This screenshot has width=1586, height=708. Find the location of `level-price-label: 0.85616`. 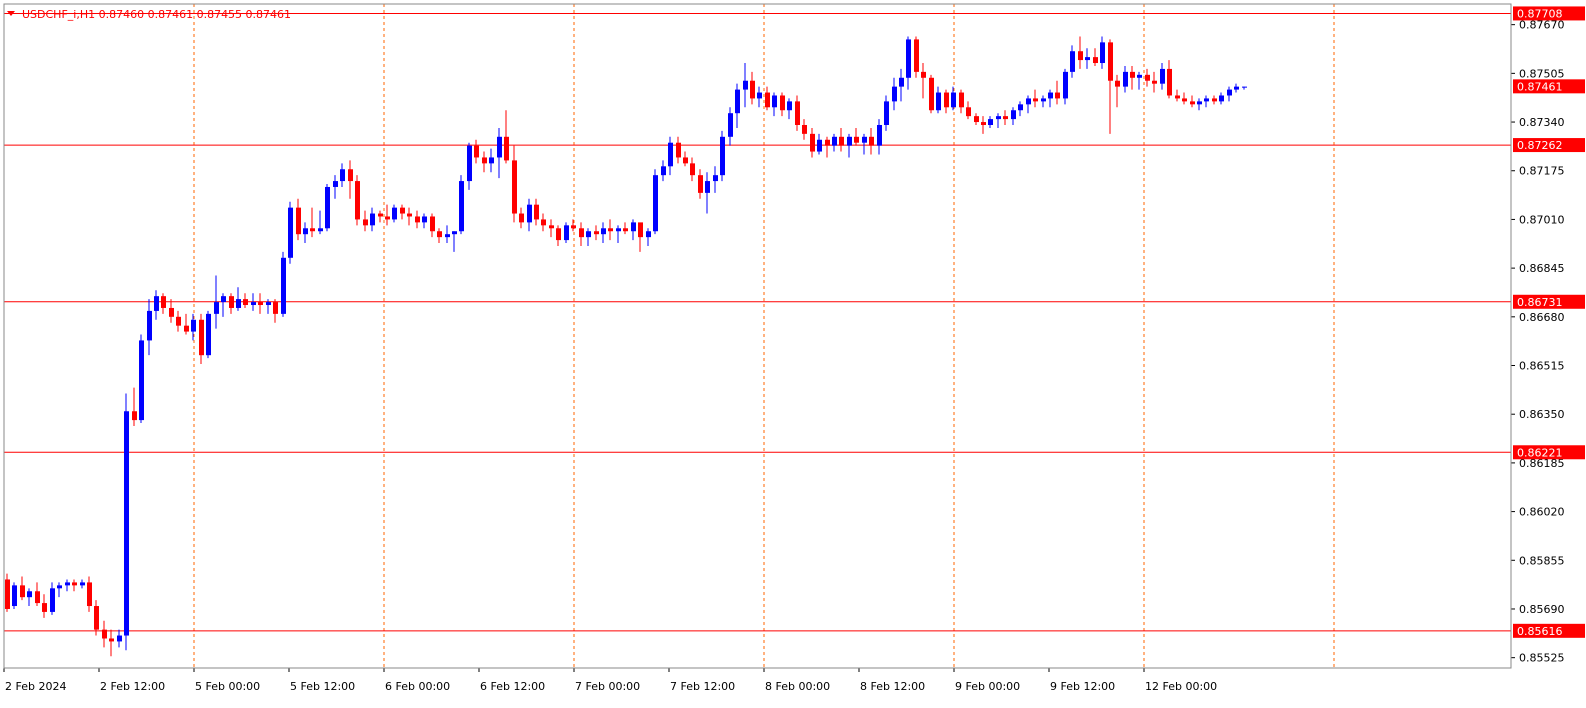

level-price-label: 0.85616 is located at coordinates (1540, 631).